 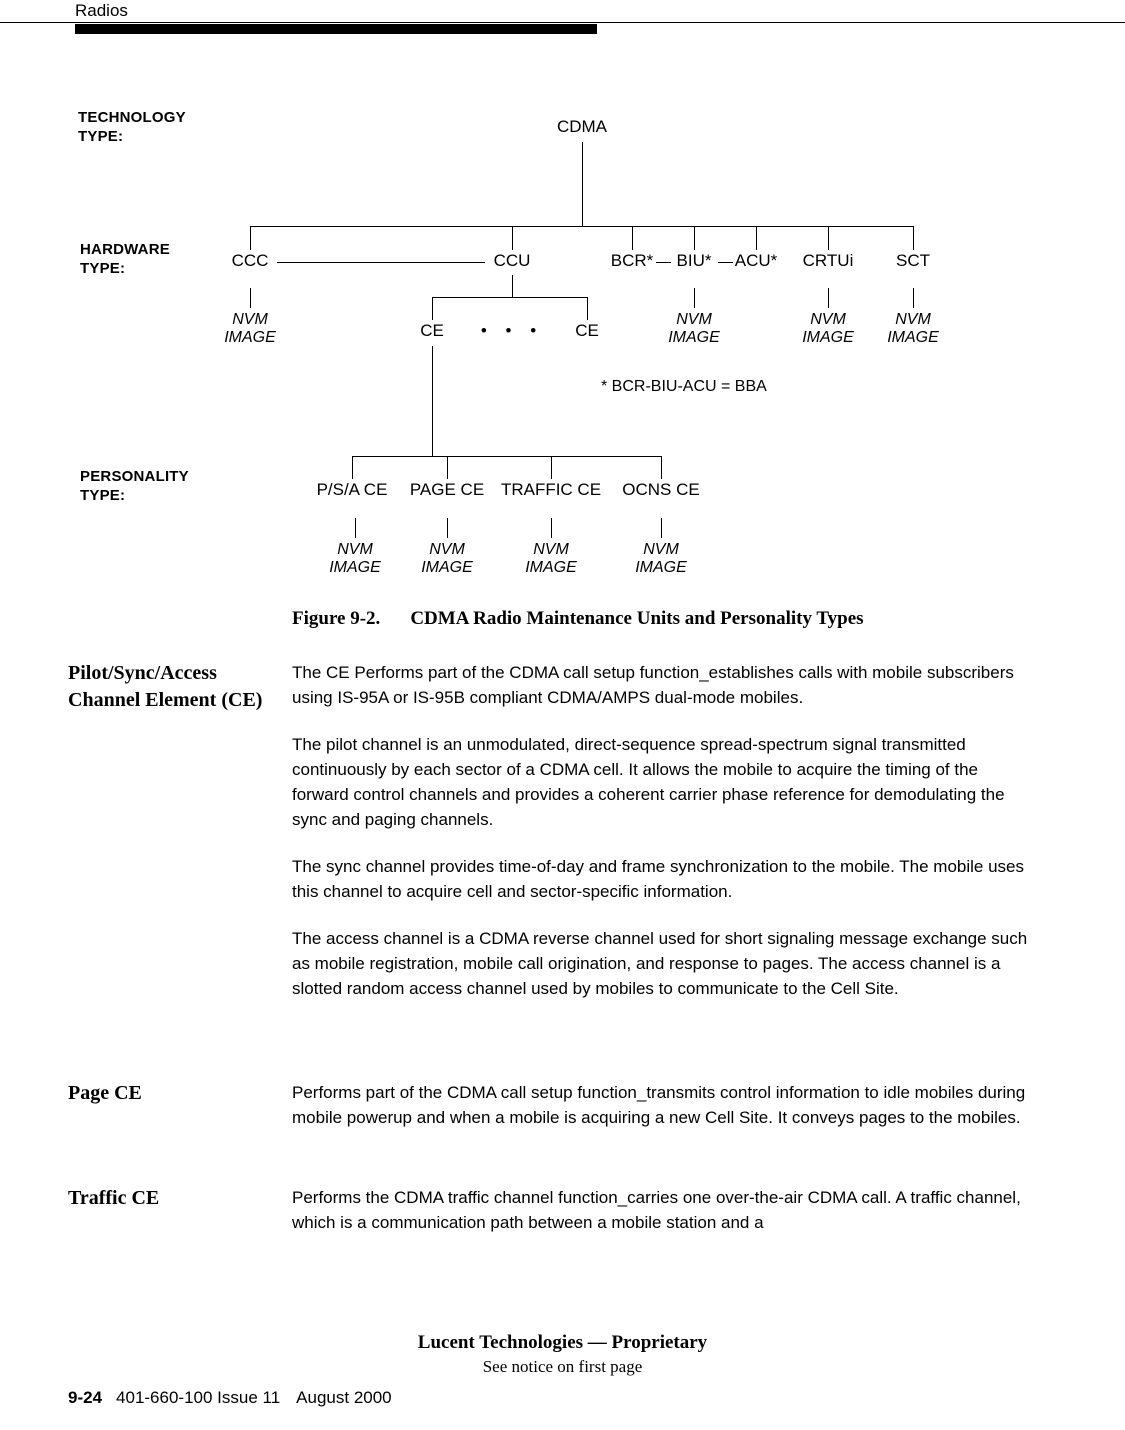 I want to click on connector-sct-nvm, so click(x=913, y=298).